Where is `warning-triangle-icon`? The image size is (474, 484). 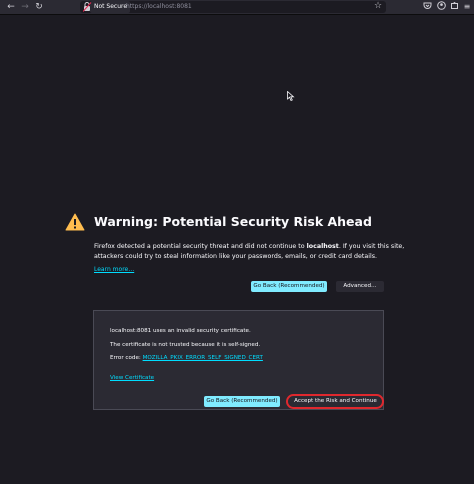 warning-triangle-icon is located at coordinates (75, 222).